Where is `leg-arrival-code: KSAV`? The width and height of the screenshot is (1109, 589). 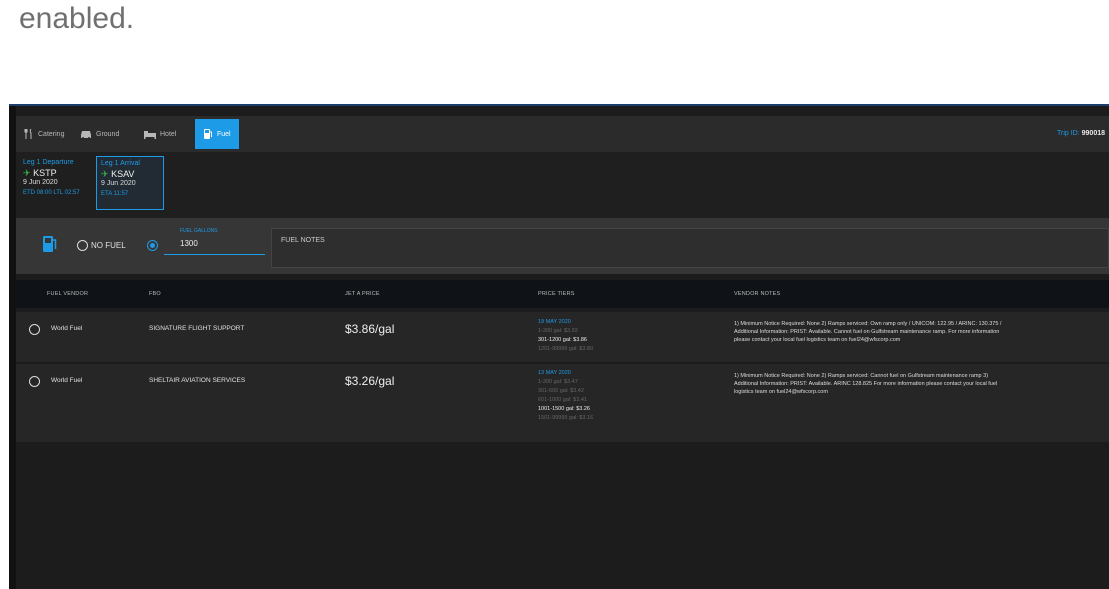
leg-arrival-code: KSAV is located at coordinates (123, 174).